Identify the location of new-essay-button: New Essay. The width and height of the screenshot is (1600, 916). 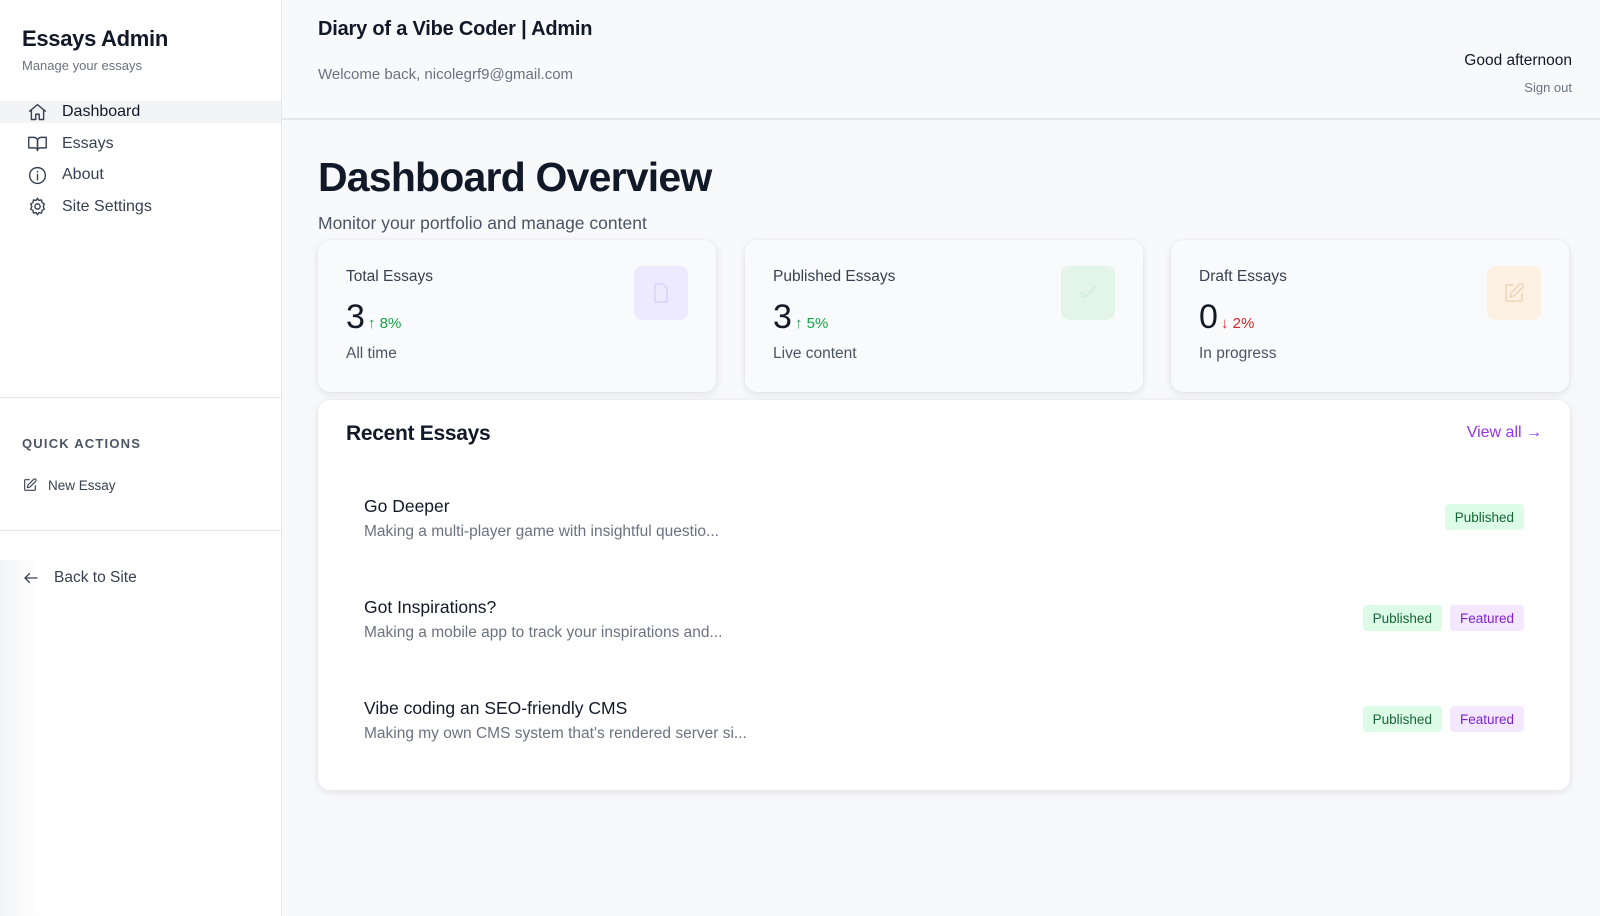
(69, 485).